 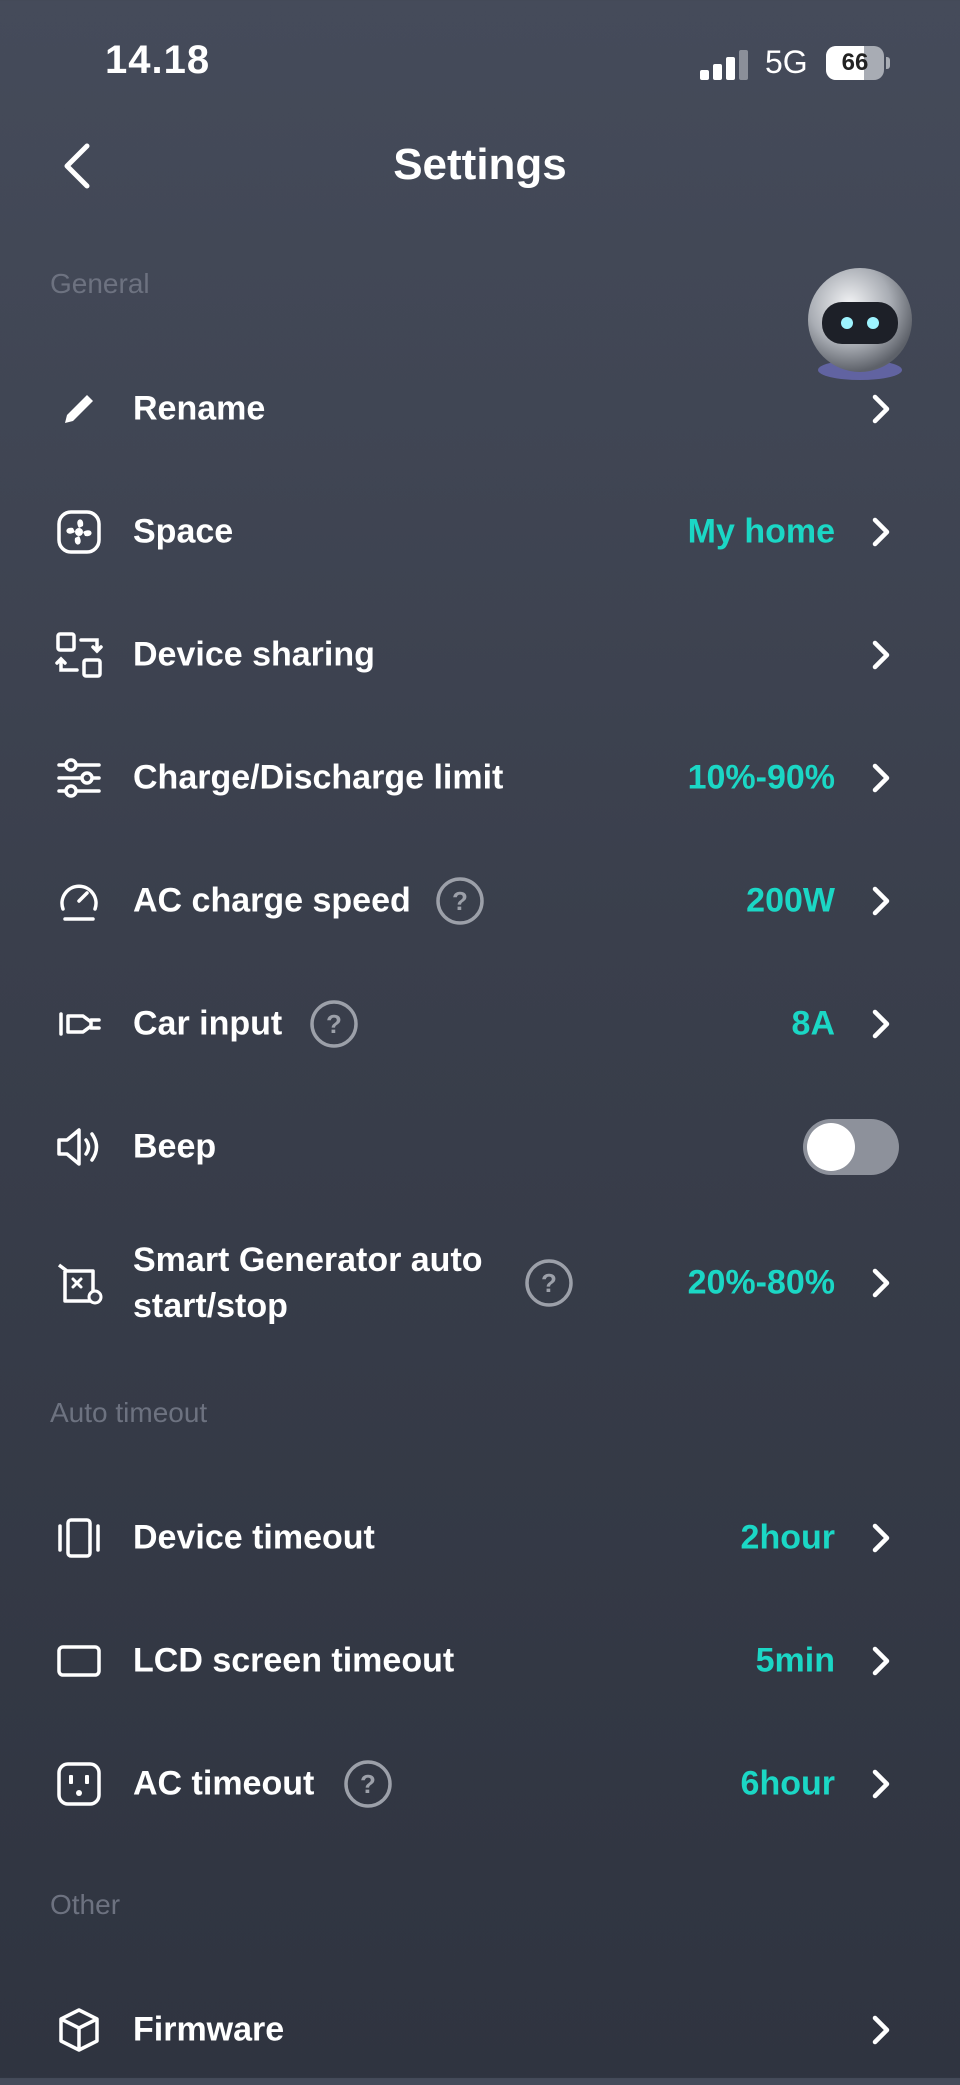 I want to click on battery-level: 66, so click(x=855, y=62).